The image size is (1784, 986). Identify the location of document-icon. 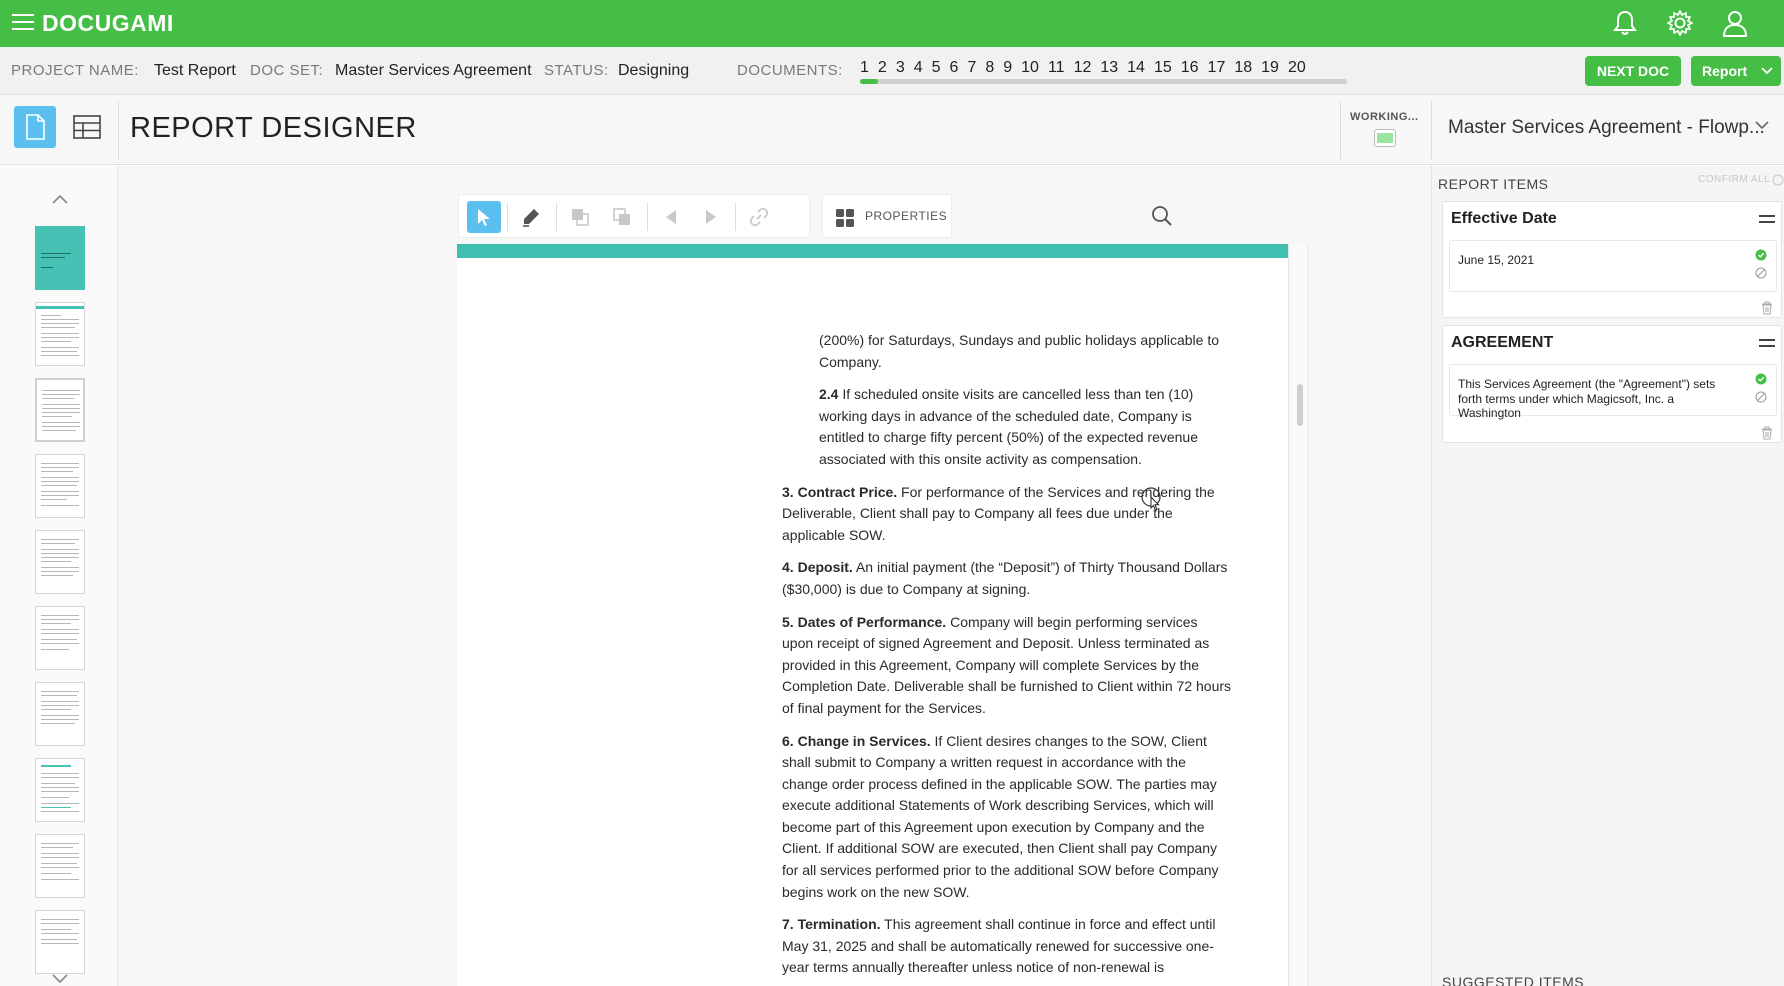
(35, 127).